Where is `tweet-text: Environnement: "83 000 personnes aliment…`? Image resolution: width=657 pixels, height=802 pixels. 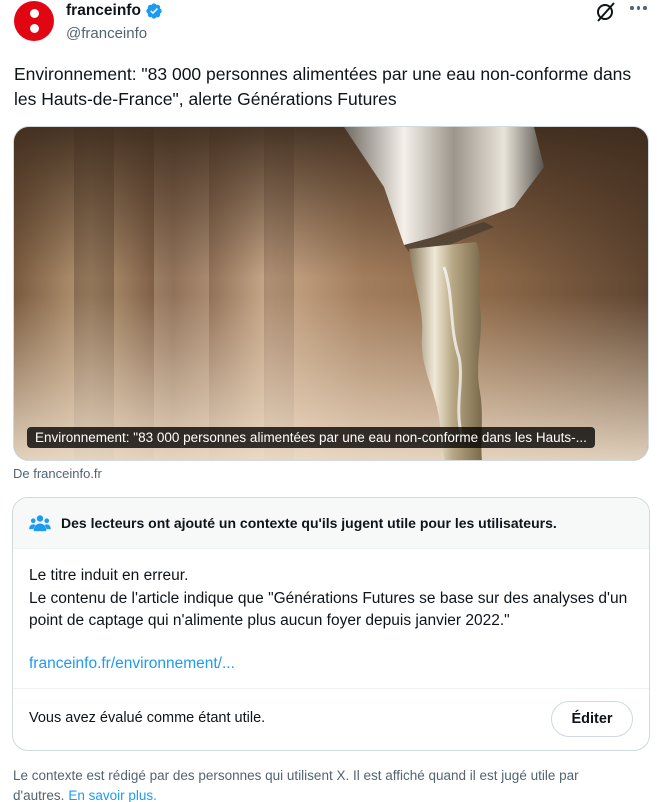 tweet-text: Environnement: "83 000 personnes aliment… is located at coordinates (323, 86).